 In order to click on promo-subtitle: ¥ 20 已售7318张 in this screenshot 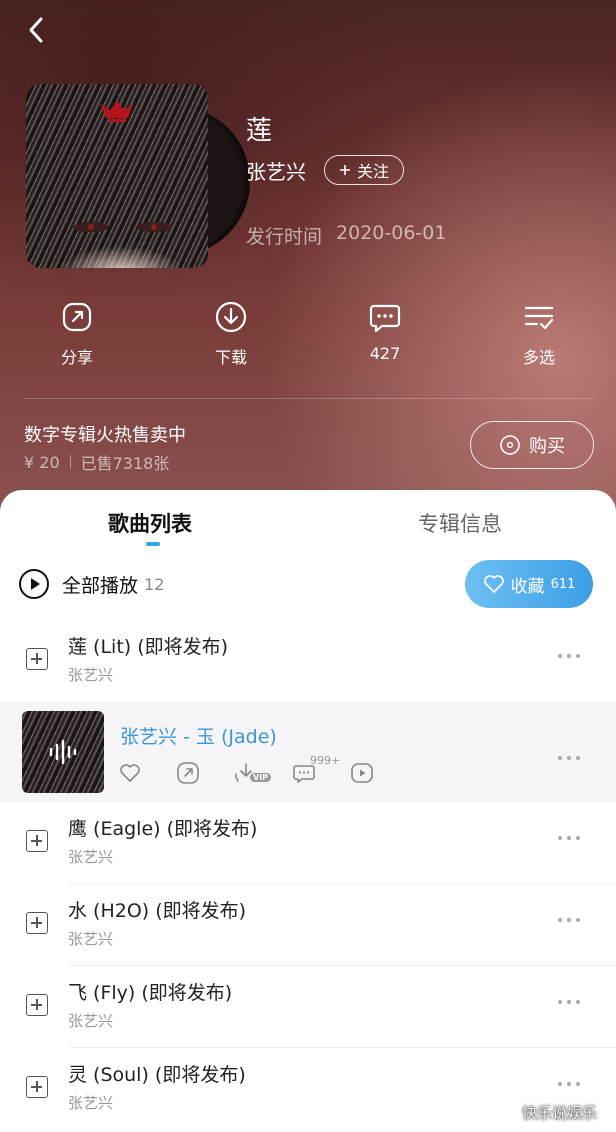, I will do `click(96, 462)`.